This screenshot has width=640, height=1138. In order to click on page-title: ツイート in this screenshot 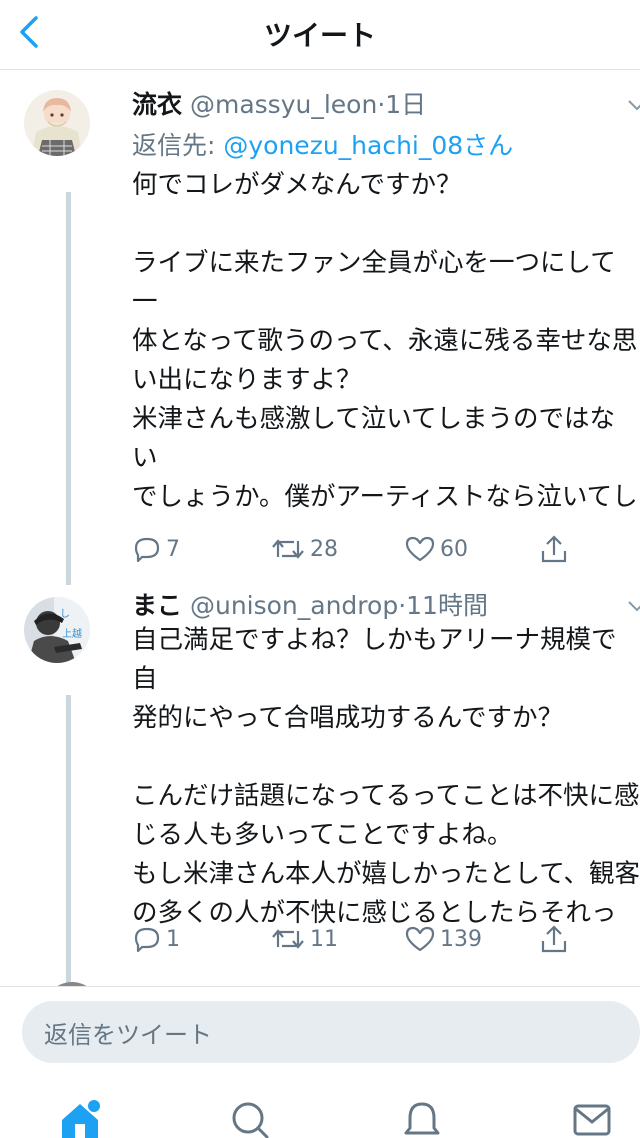, I will do `click(319, 35)`.